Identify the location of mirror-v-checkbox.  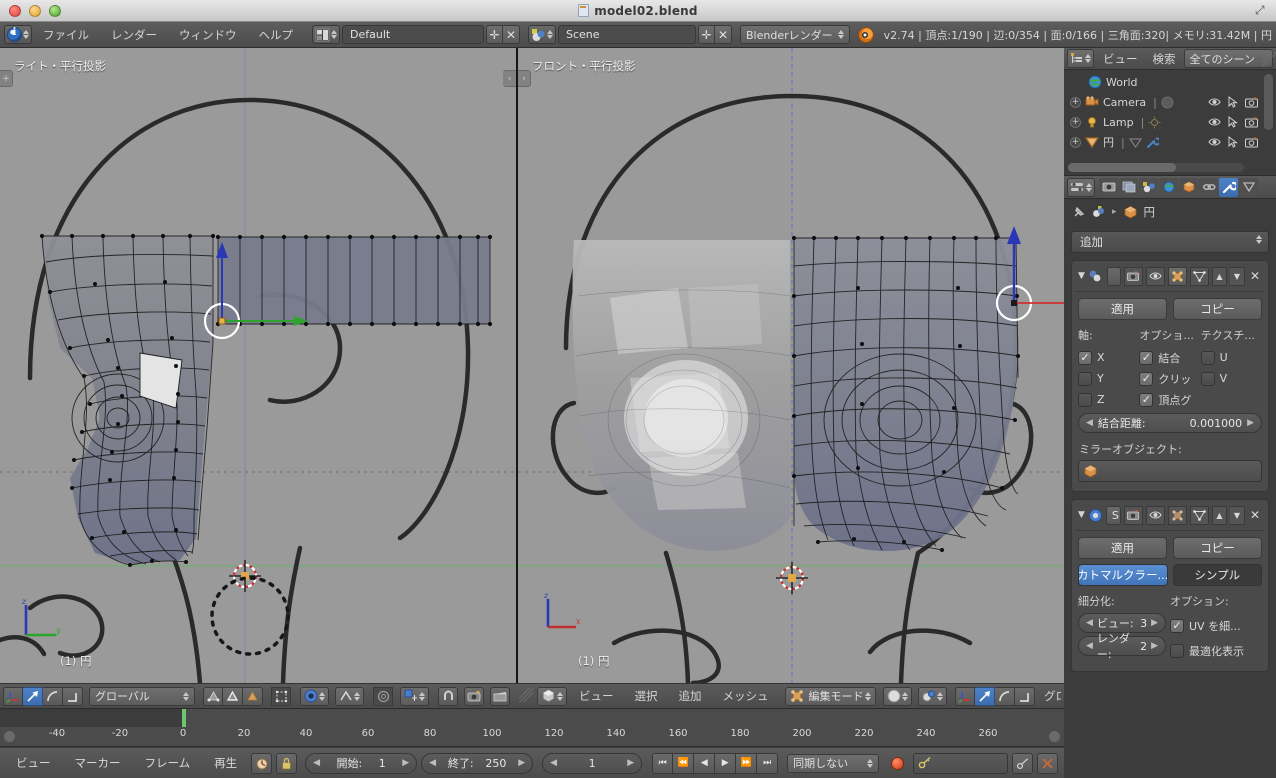
(1207, 378).